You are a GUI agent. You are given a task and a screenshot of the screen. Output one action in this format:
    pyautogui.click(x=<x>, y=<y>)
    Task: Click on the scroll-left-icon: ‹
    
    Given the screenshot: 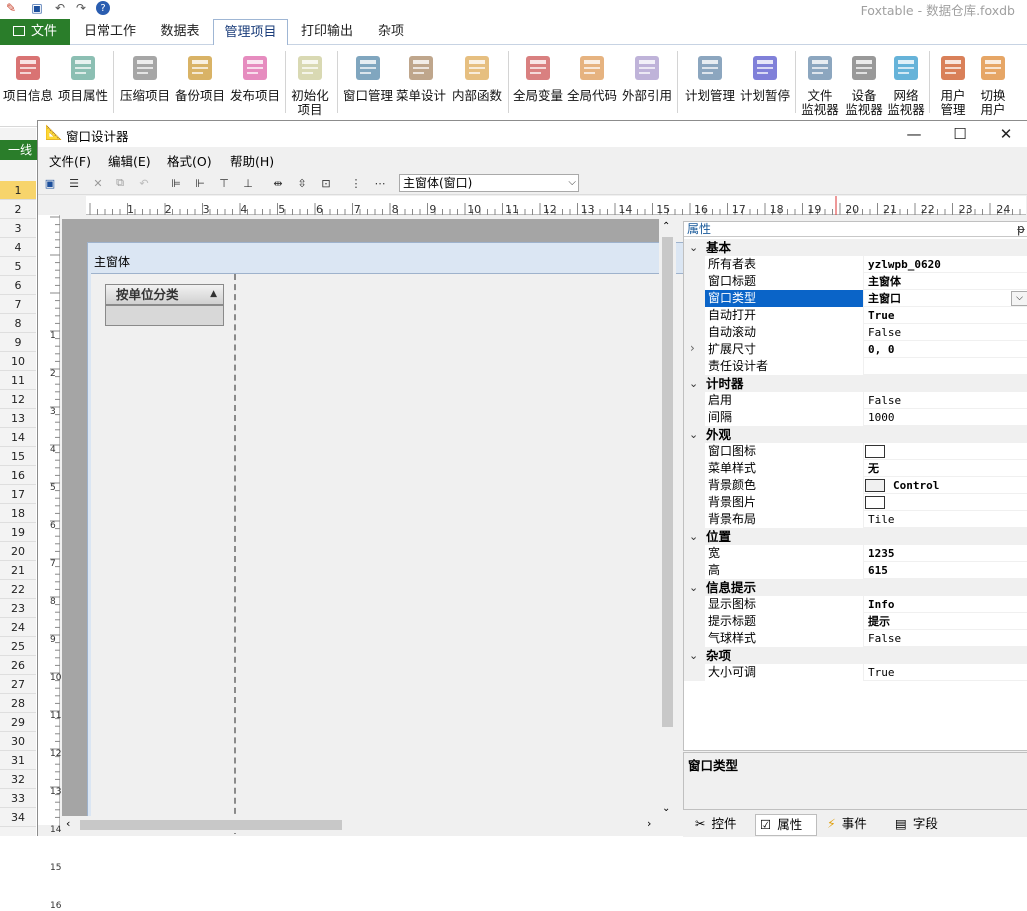 What is the action you would take?
    pyautogui.click(x=68, y=823)
    